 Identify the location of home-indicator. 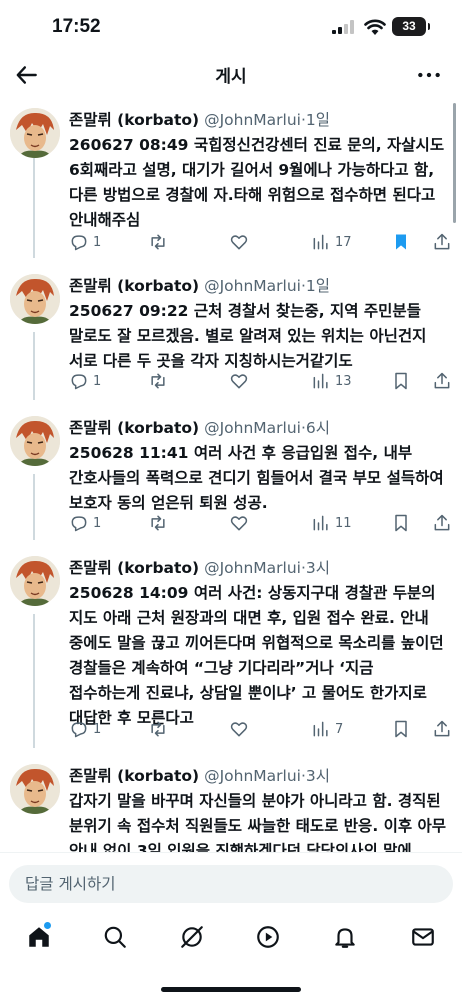
(231, 989).